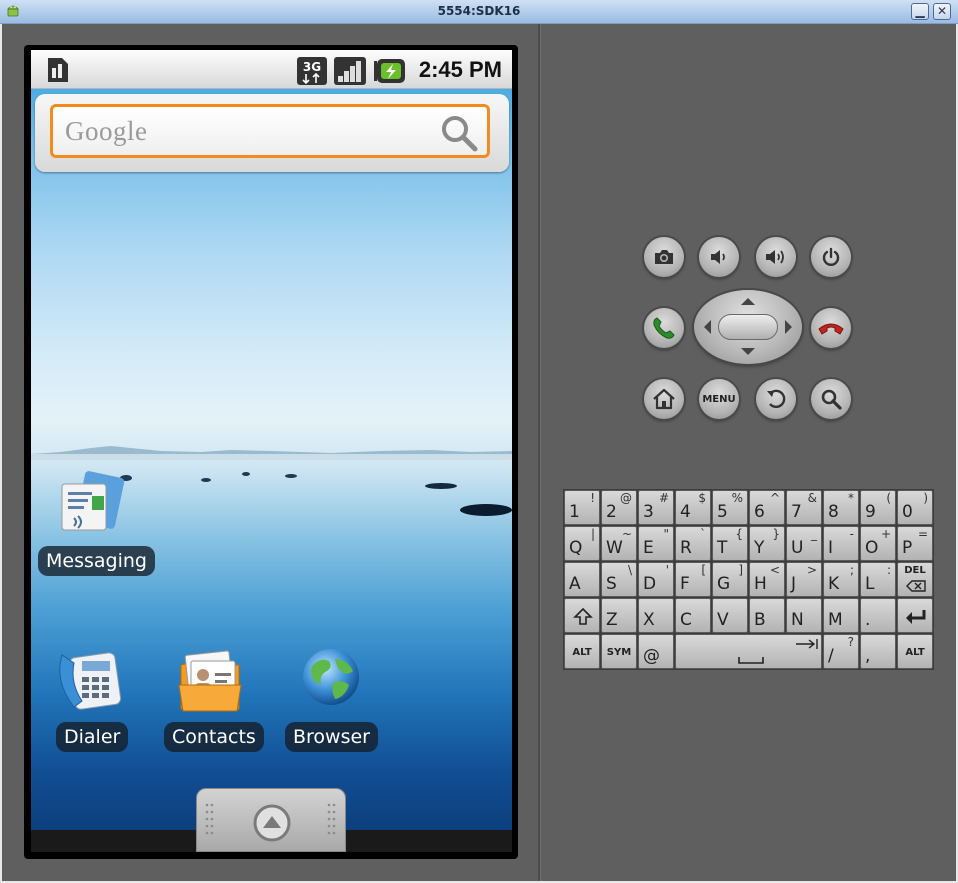  Describe the element at coordinates (693, 615) in the screenshot. I see `key-c: C` at that location.